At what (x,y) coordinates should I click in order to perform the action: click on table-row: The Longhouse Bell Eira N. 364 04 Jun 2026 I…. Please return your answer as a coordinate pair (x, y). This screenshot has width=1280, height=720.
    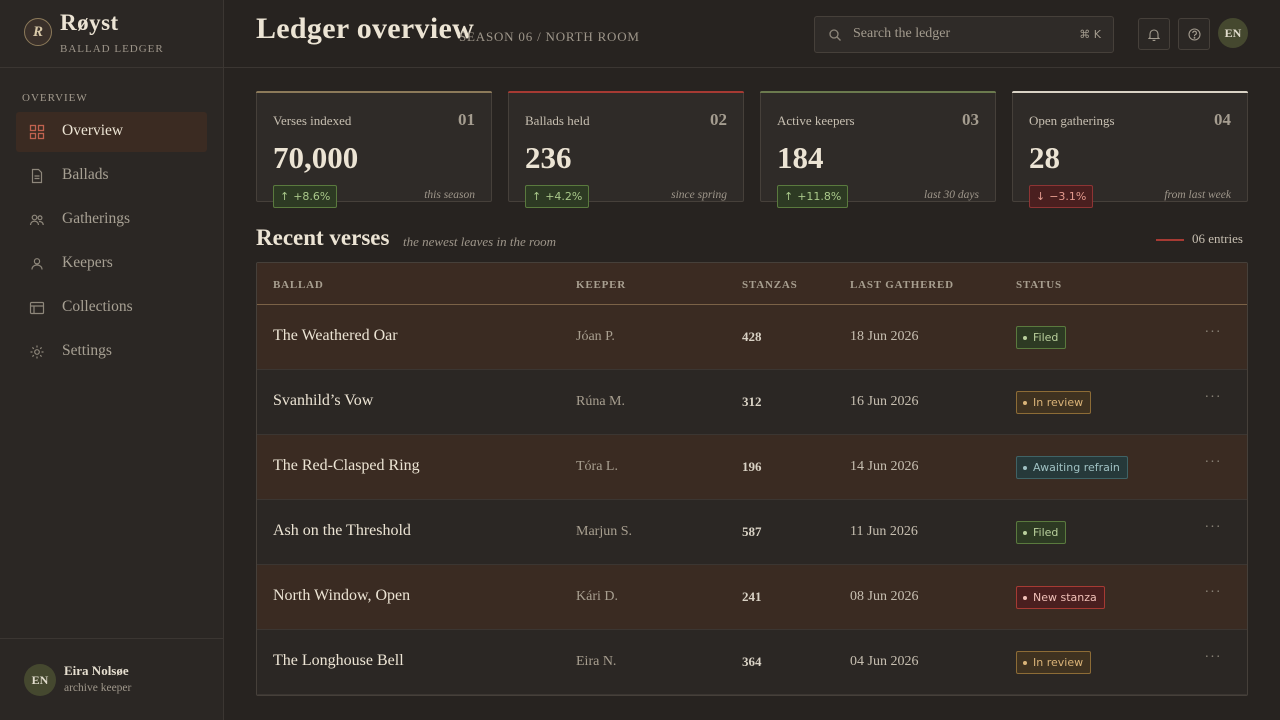
    Looking at the image, I should click on (752, 662).